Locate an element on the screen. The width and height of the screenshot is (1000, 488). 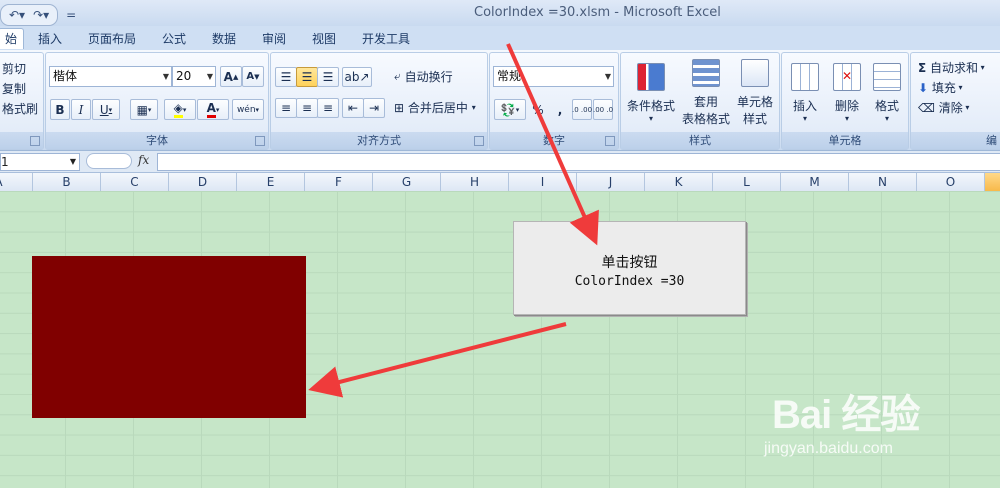
name-box: 1 ▼ is located at coordinates (40, 162).